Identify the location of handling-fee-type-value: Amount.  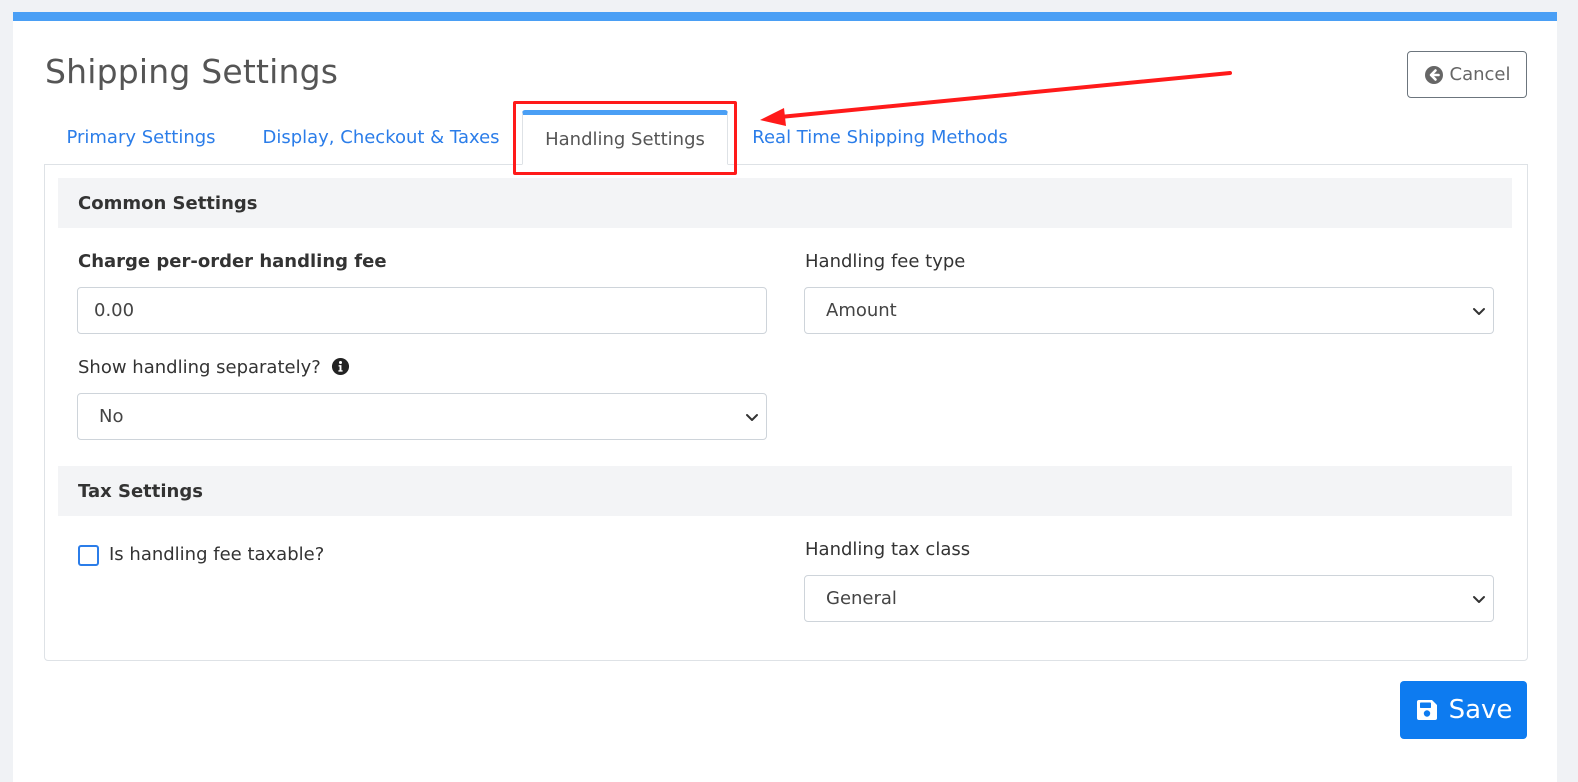
(861, 310).